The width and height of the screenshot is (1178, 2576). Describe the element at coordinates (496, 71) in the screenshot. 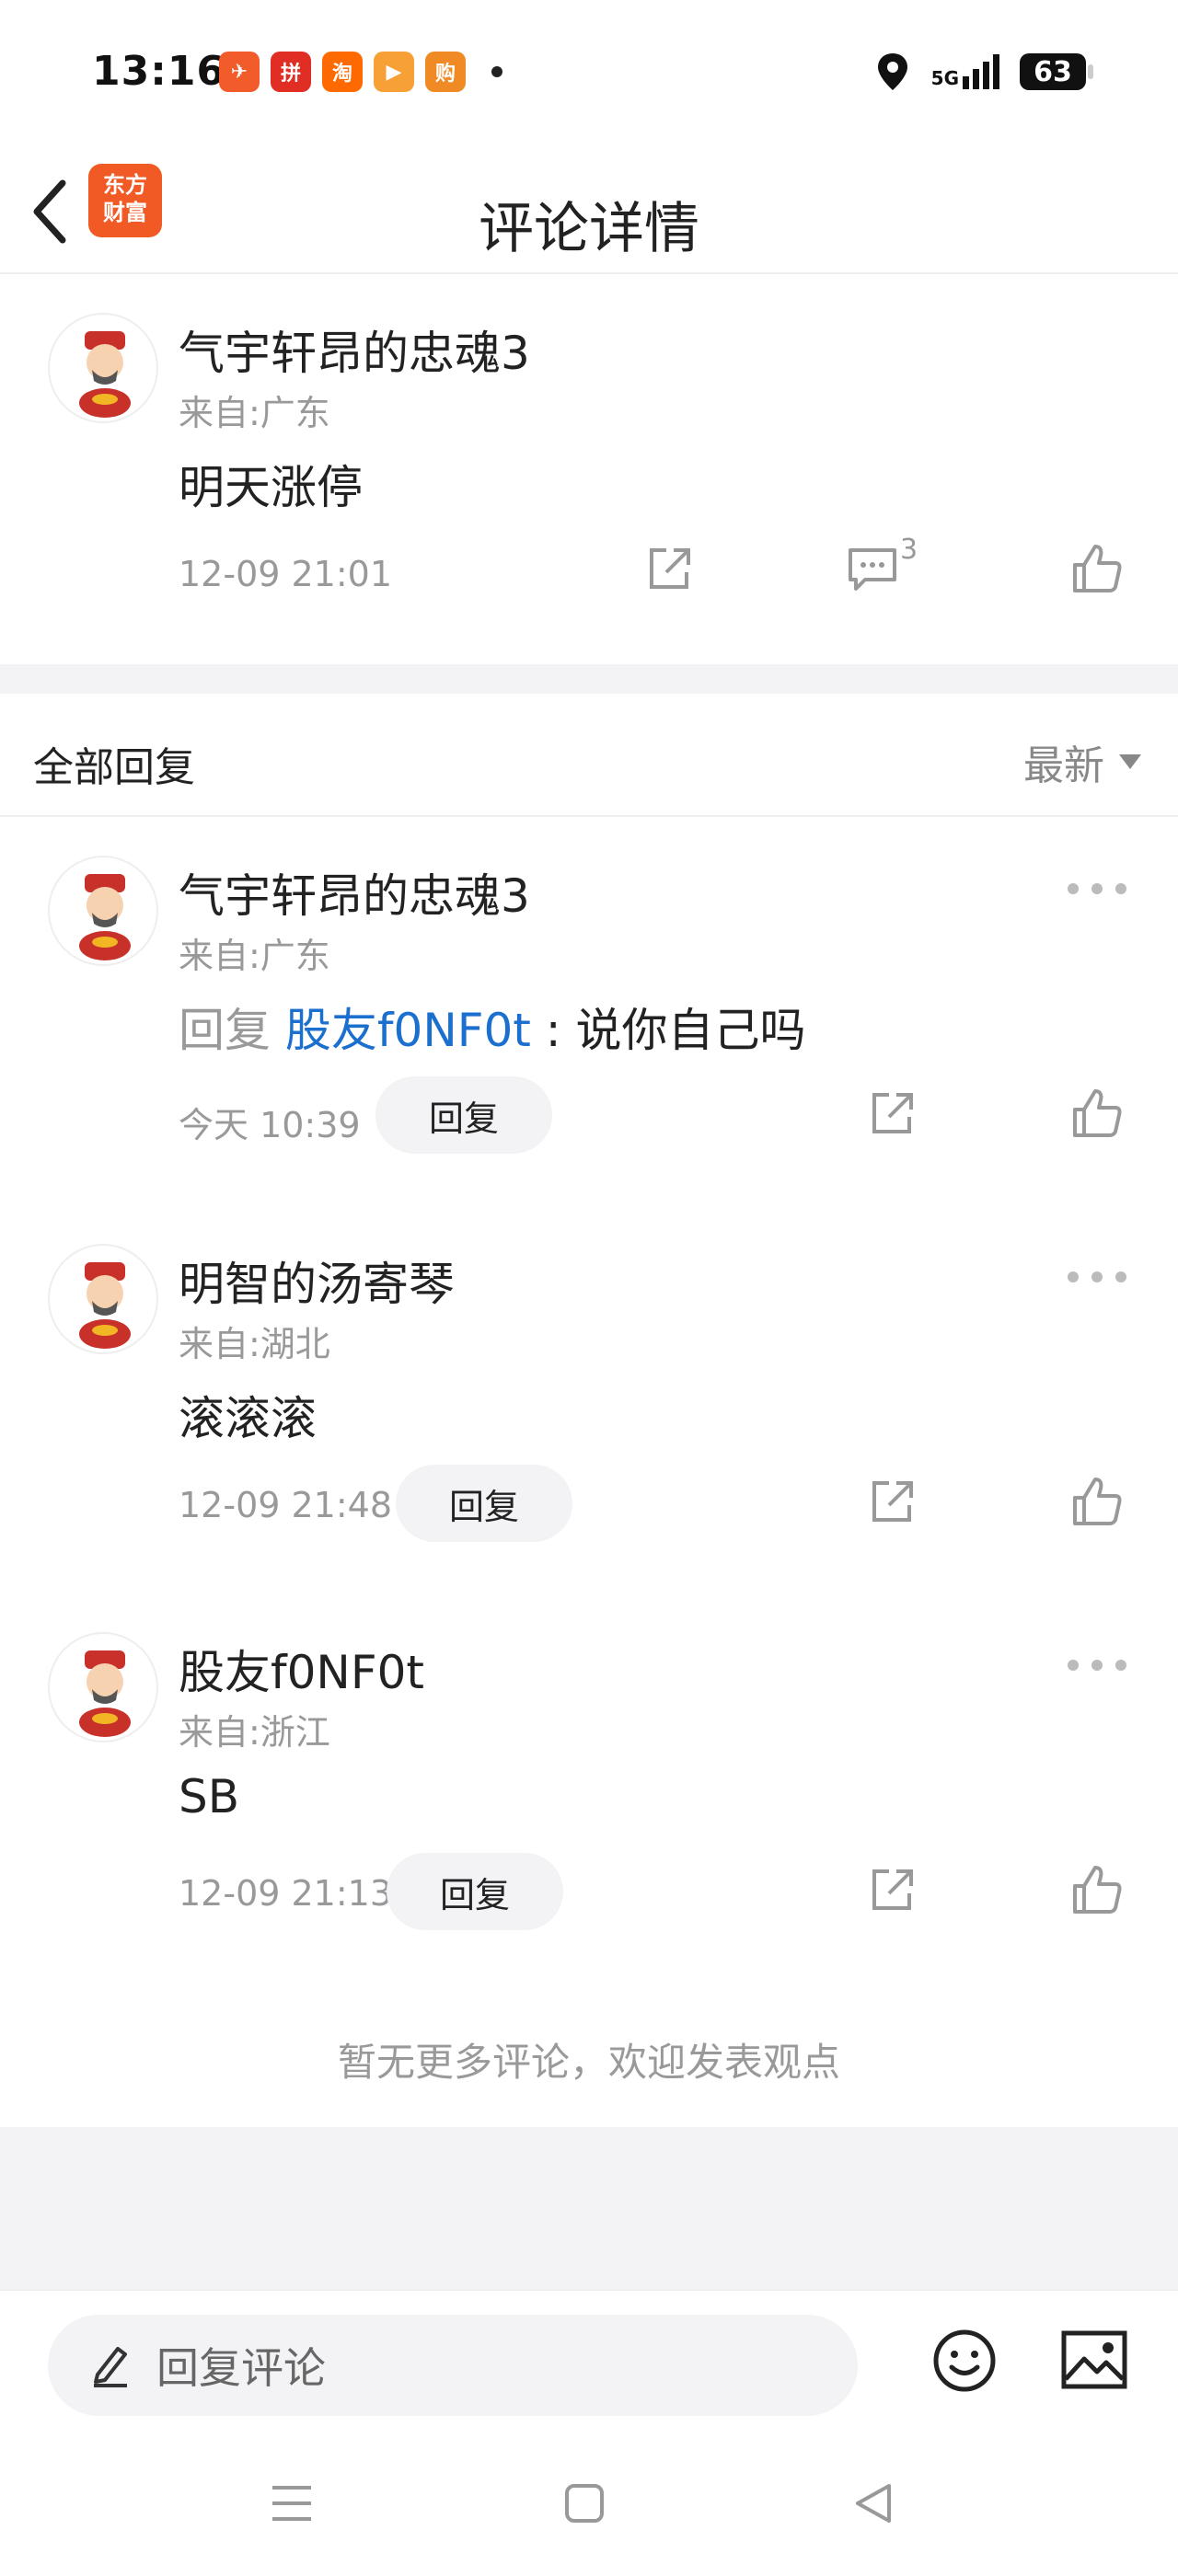

I see `more-notifications-dot` at that location.